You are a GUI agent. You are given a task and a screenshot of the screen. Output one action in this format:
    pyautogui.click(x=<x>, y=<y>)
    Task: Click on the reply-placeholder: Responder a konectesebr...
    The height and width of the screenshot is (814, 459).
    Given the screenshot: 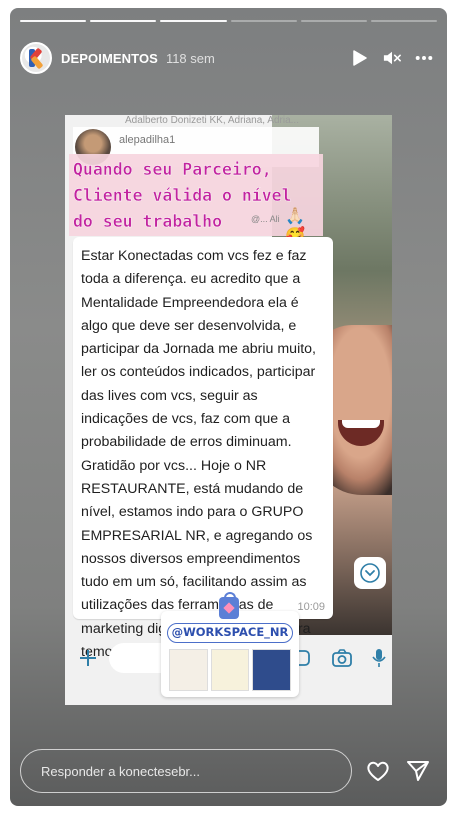 What is the action you would take?
    pyautogui.click(x=120, y=771)
    